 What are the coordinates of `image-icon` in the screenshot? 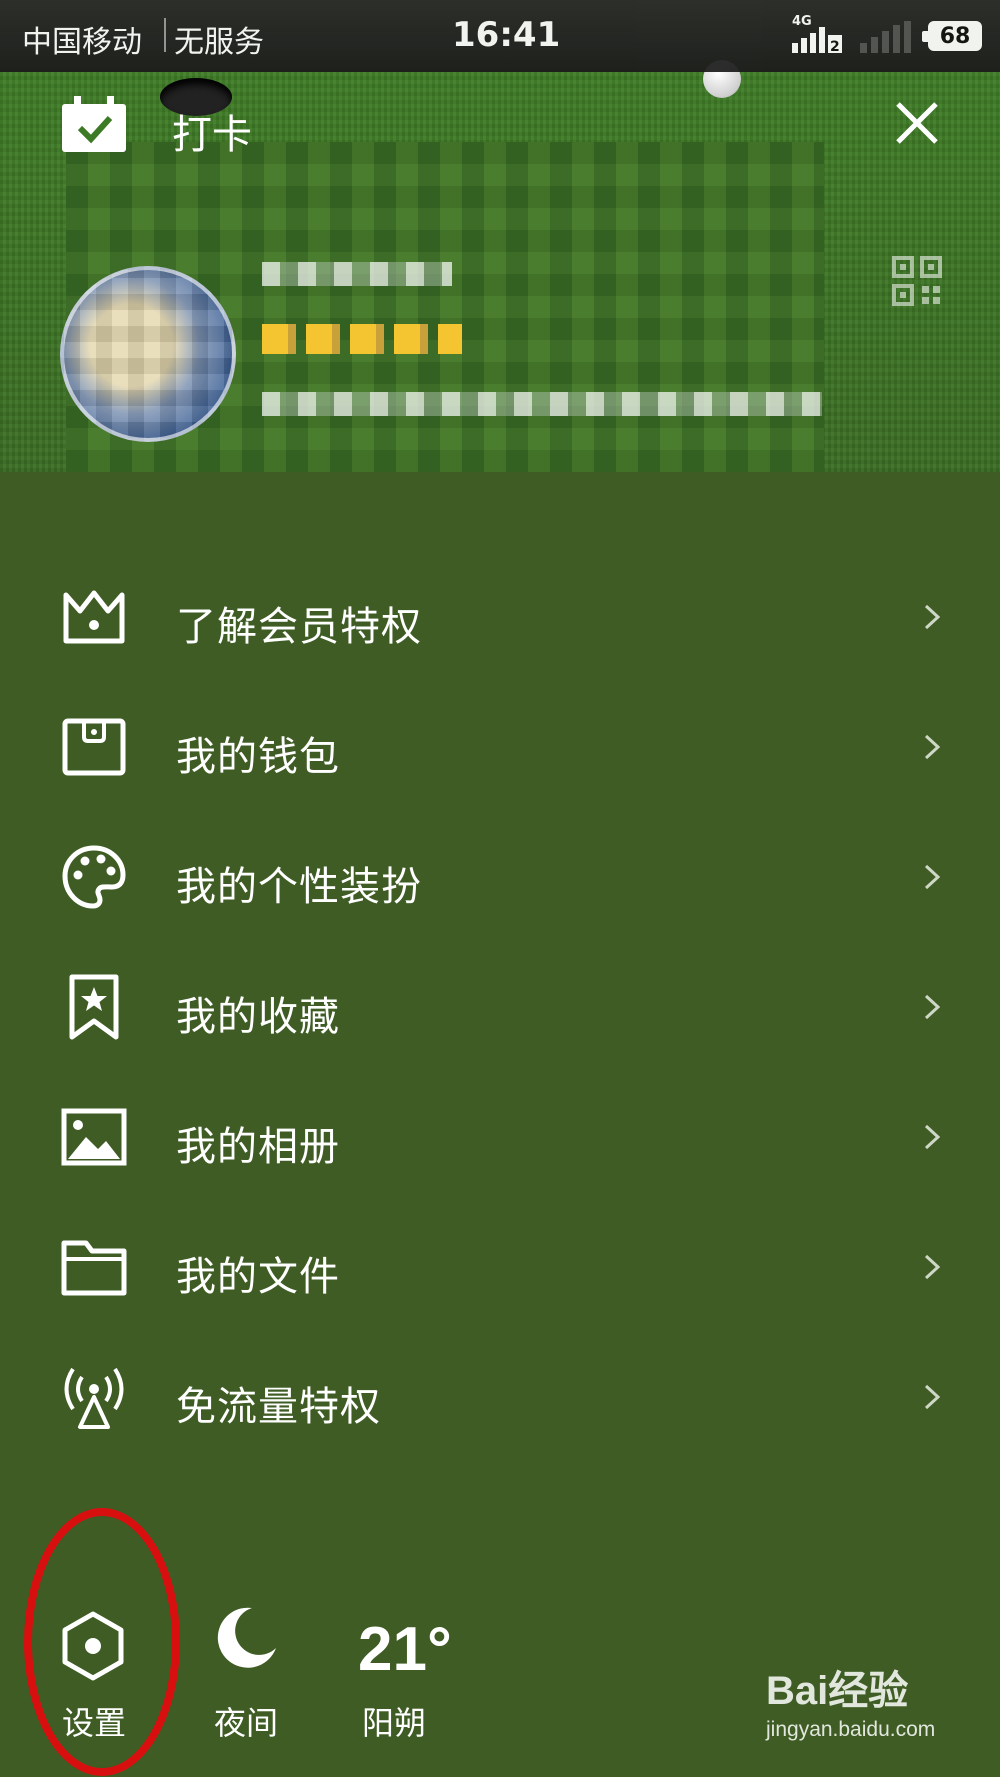 It's located at (94, 1137).